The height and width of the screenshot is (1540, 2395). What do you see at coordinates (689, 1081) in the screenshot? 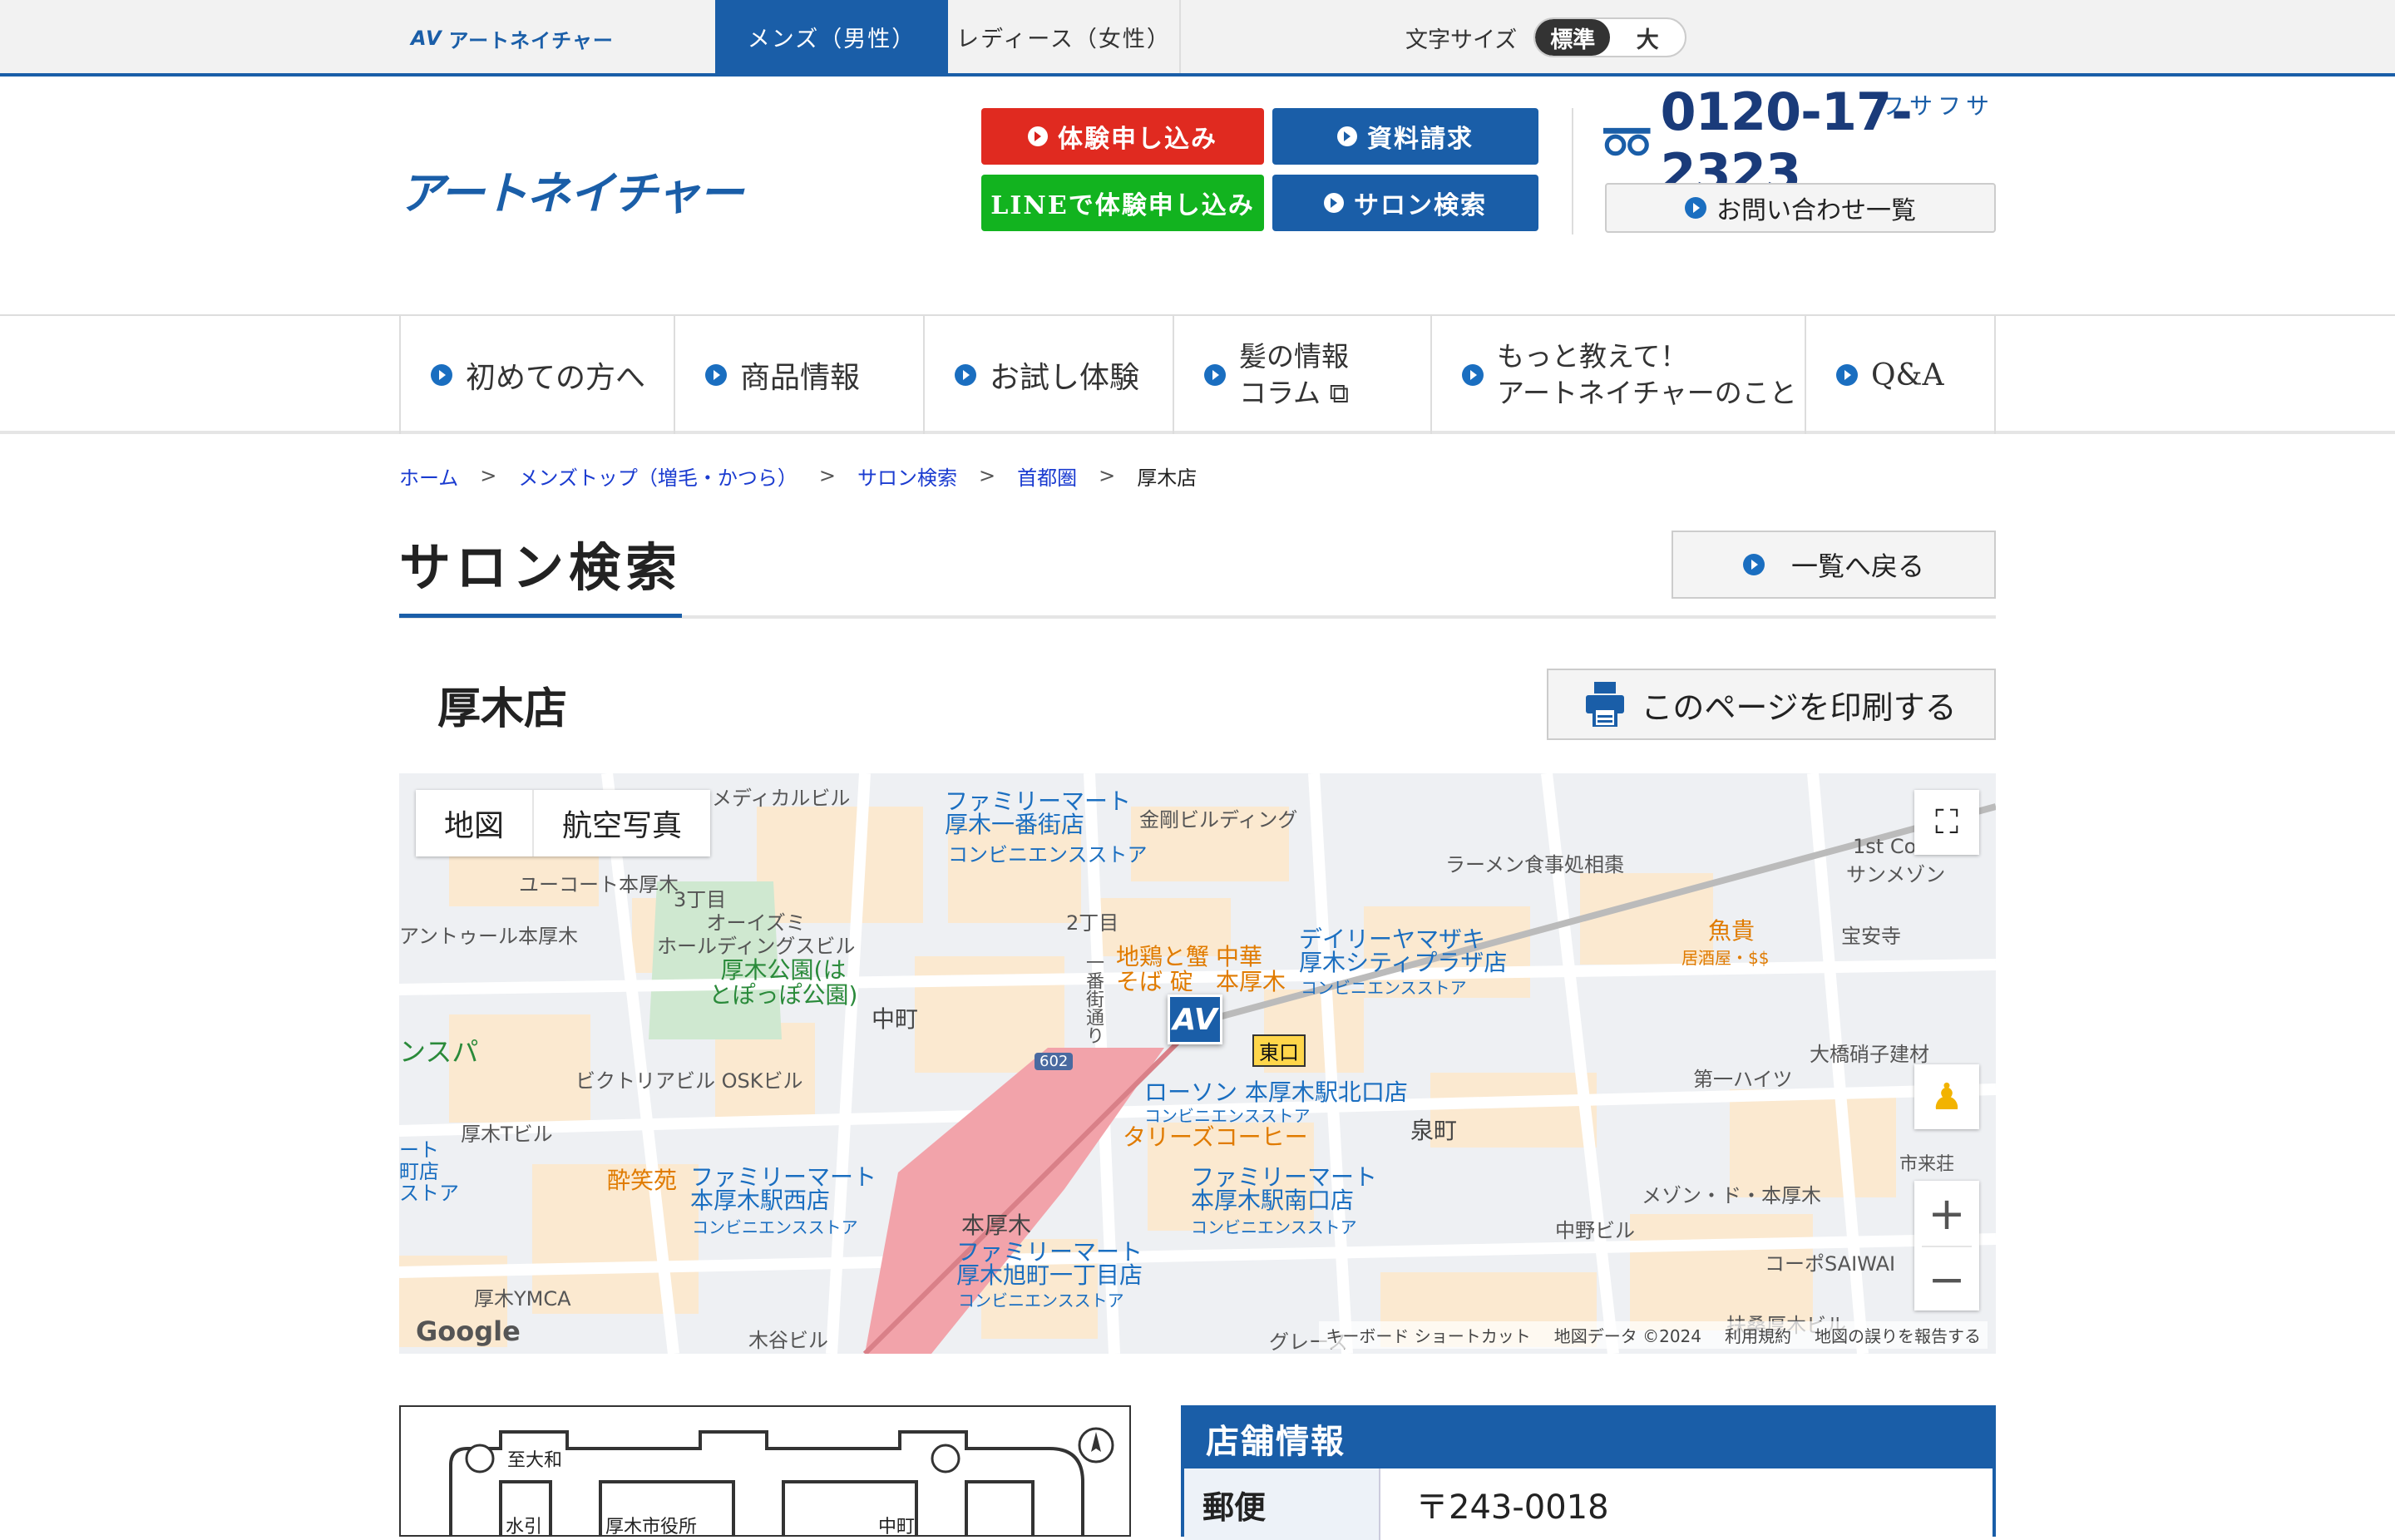
I see `map-label: ビクトリアビル OSKビル` at bounding box center [689, 1081].